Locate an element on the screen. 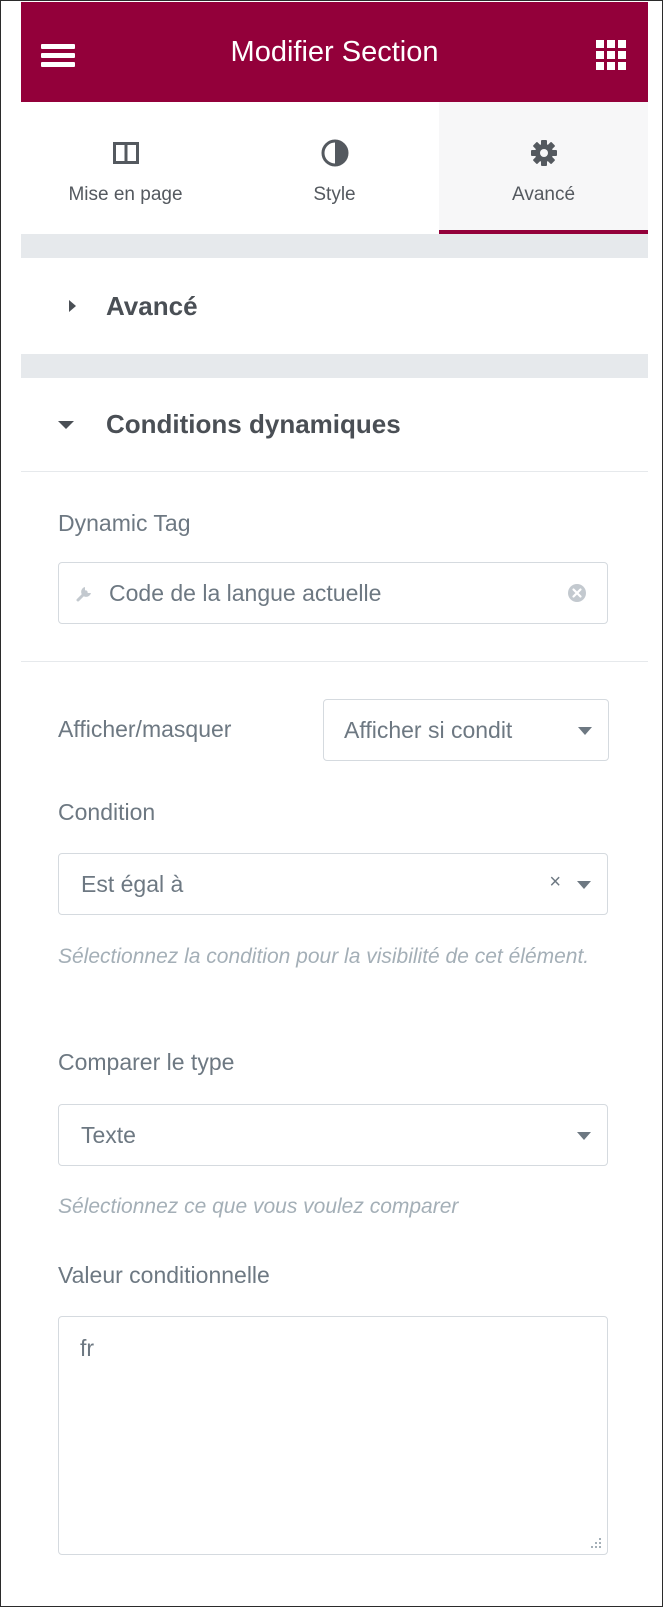 The width and height of the screenshot is (663, 1607). clear-selection-icon: × is located at coordinates (555, 882).